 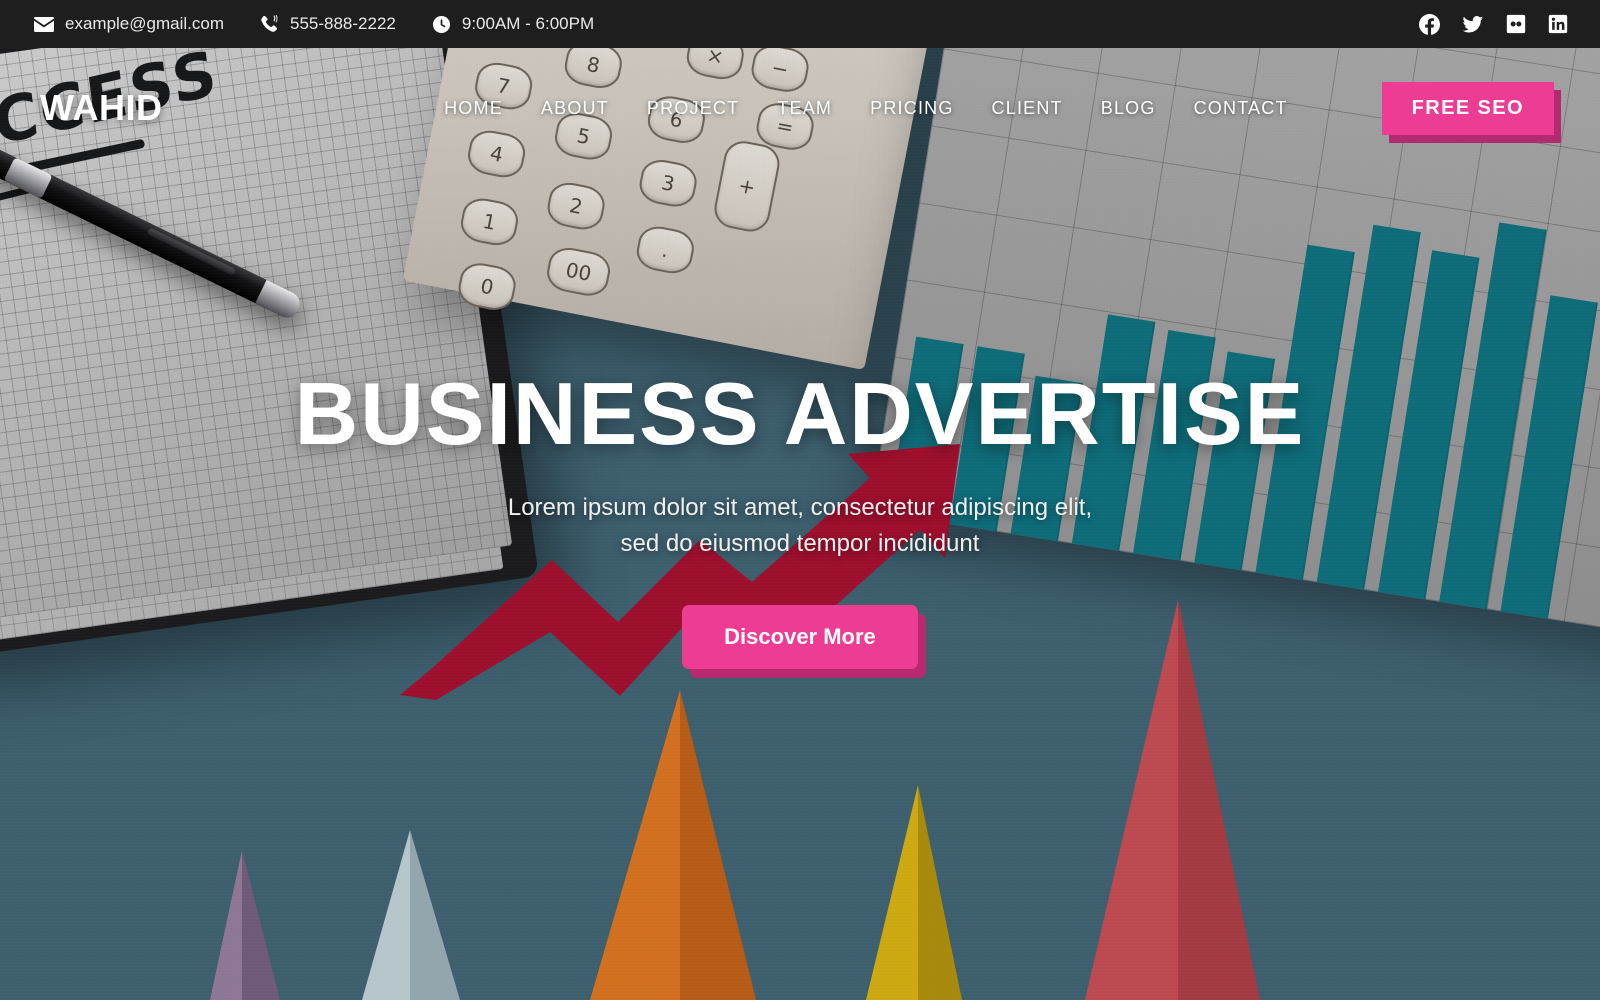 I want to click on clock-icon, so click(x=441, y=24).